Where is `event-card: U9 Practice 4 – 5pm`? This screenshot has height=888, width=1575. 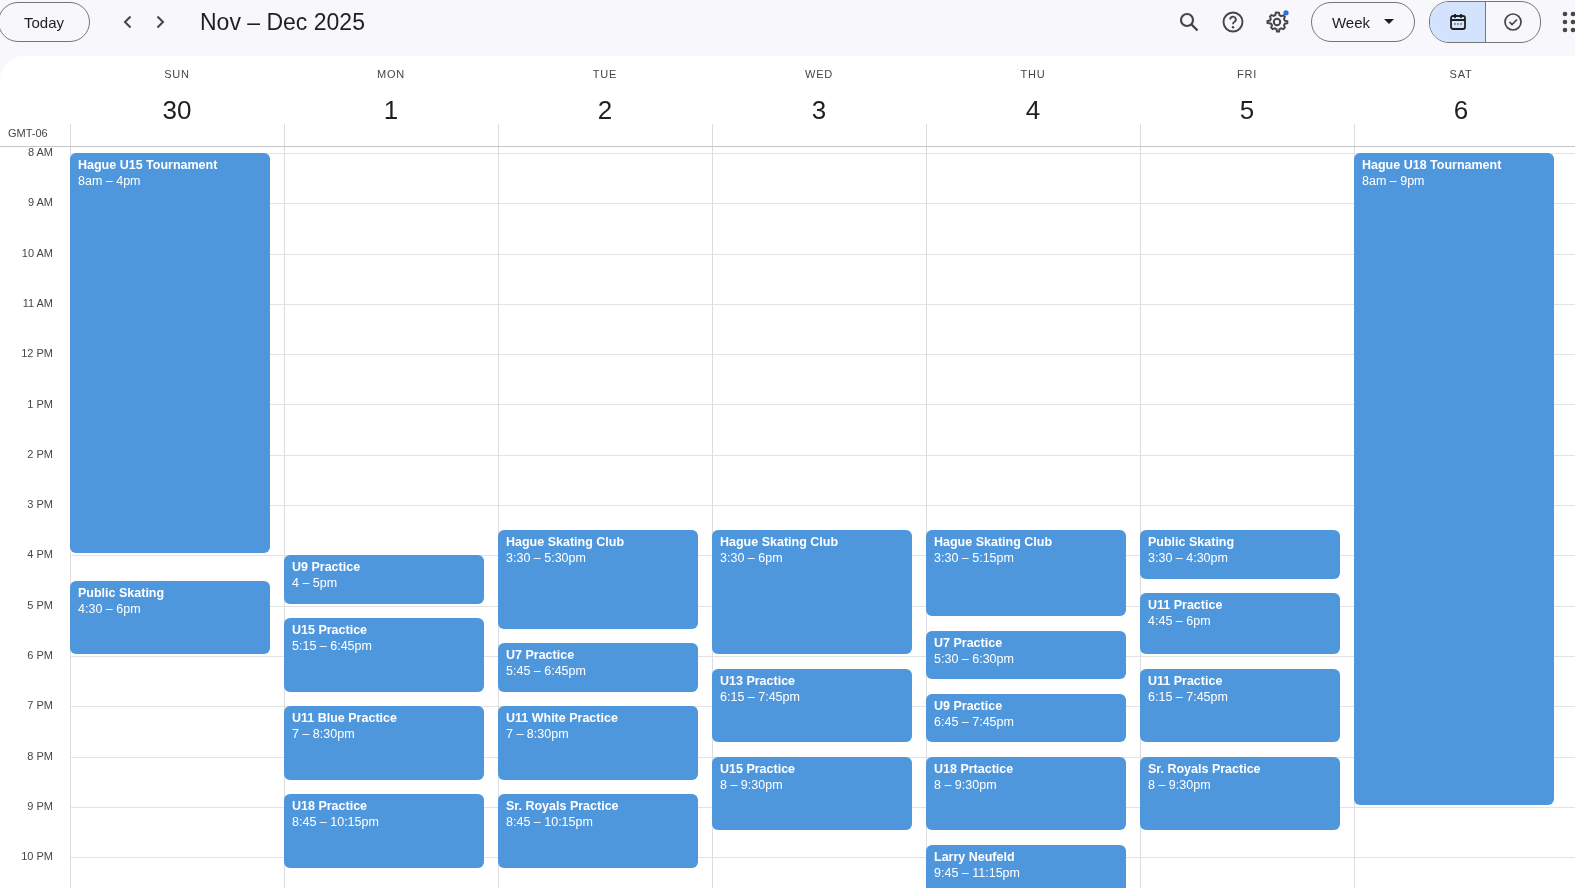
event-card: U9 Practice 4 – 5pm is located at coordinates (384, 579).